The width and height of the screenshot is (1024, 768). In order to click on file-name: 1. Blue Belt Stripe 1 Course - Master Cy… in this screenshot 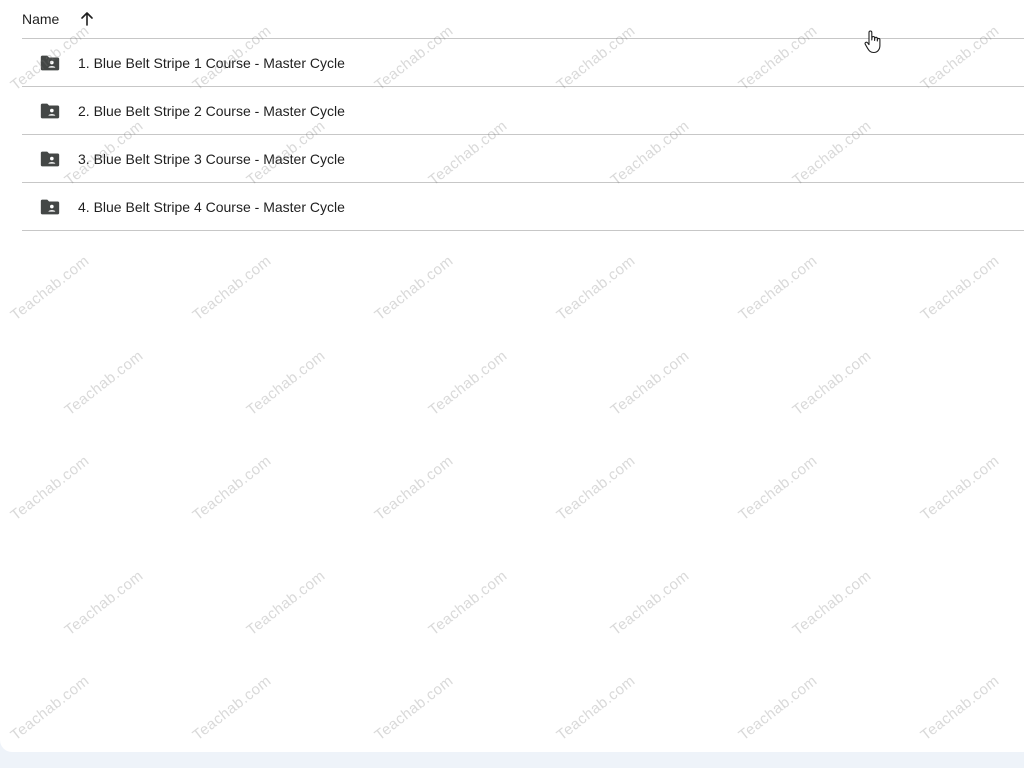, I will do `click(211, 62)`.